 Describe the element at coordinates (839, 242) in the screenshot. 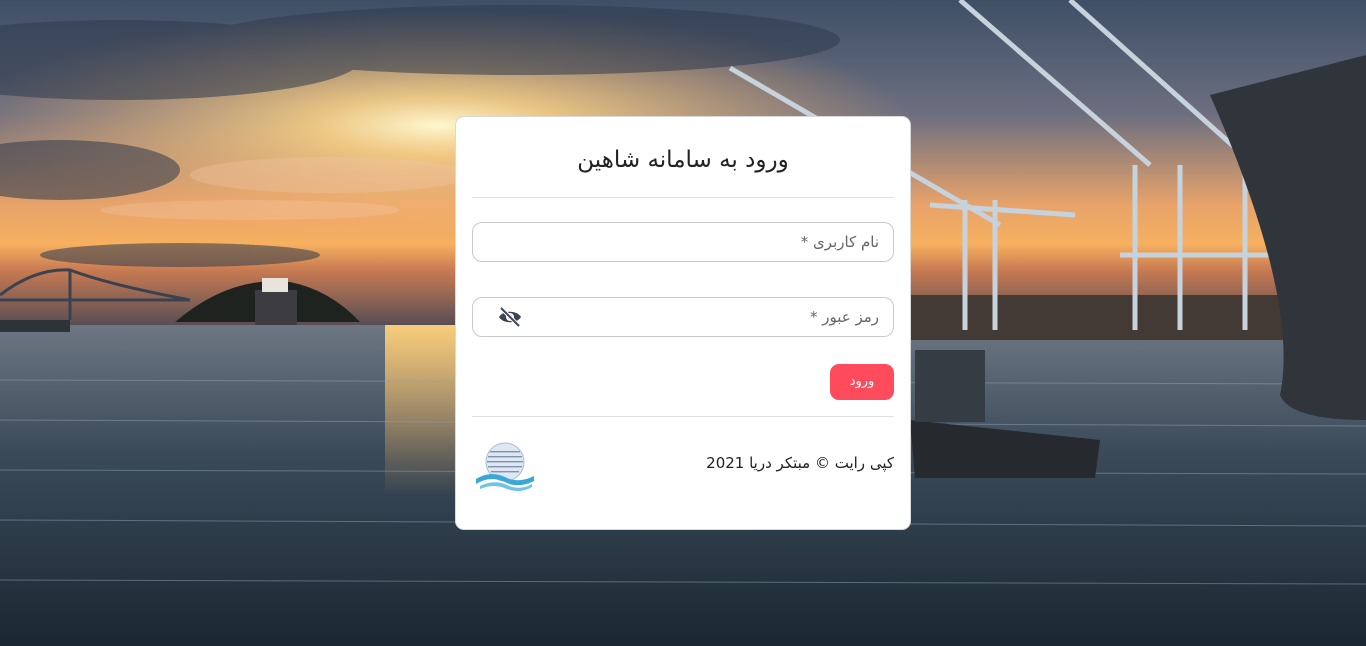

I see `username-label: نام کاربری *` at that location.